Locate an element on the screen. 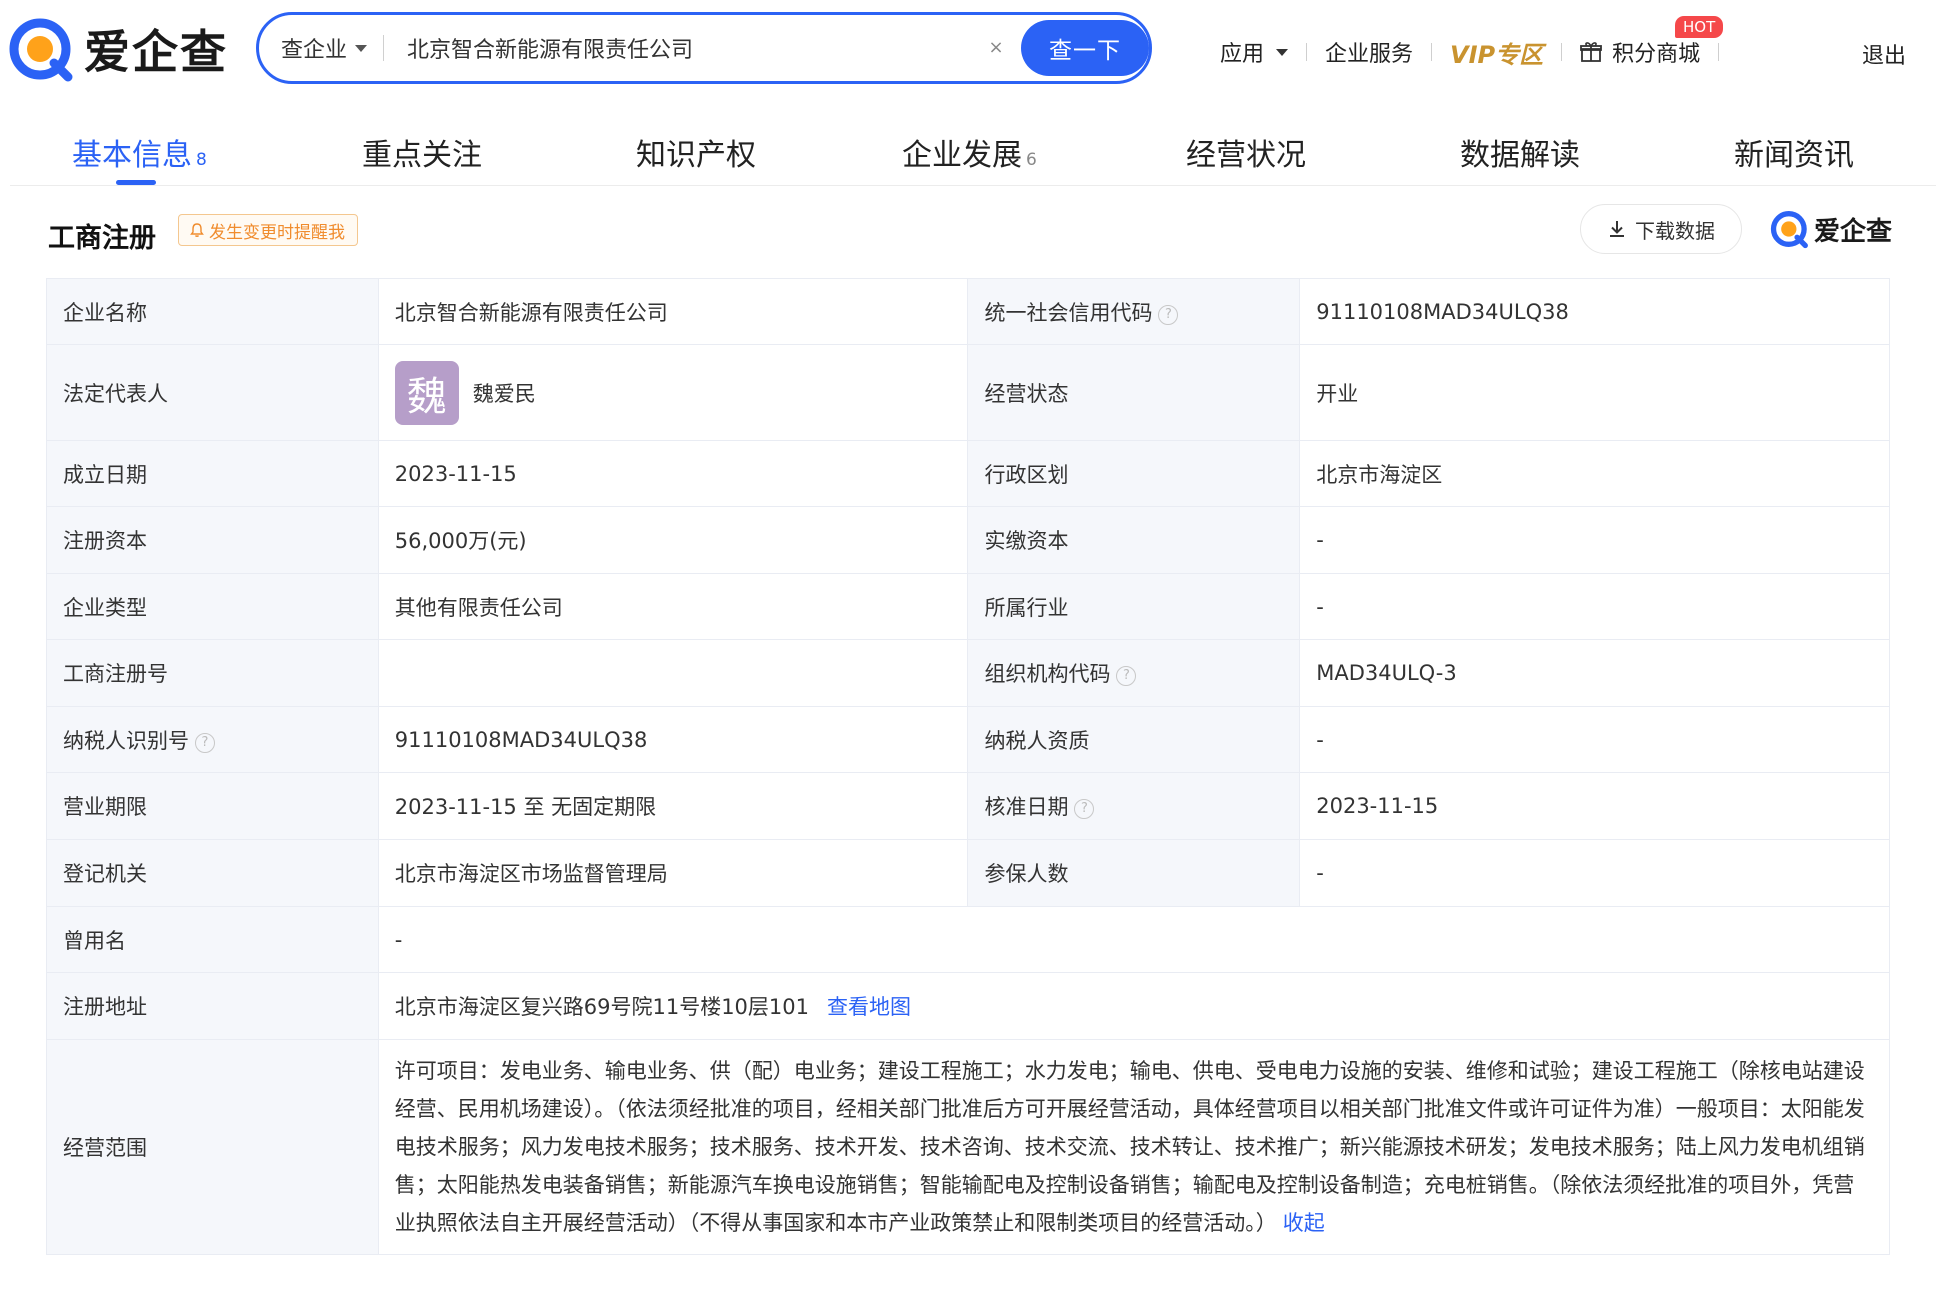 The image size is (1936, 1308). table-row: 企业类型 其他有限责任公司 所属行业 - is located at coordinates (968, 606).